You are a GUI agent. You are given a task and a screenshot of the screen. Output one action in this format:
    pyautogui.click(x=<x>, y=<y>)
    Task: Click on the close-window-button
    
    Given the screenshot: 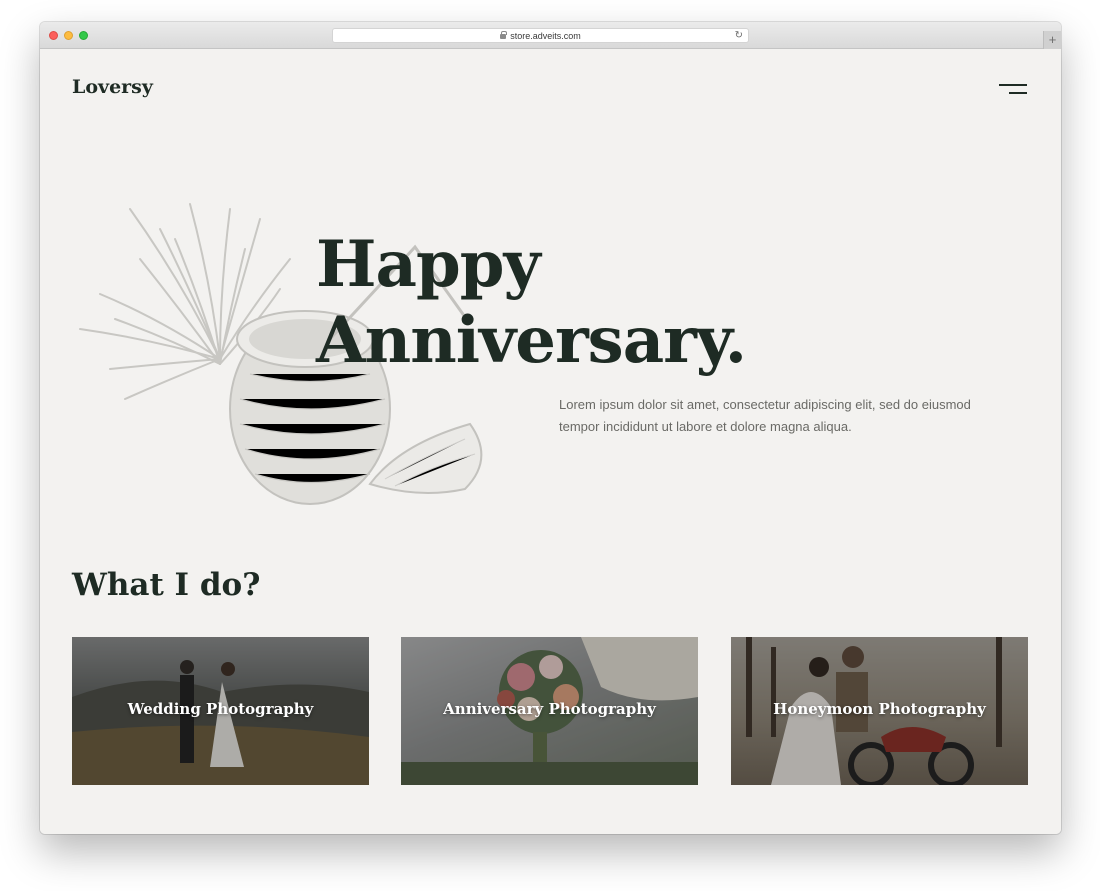 What is the action you would take?
    pyautogui.click(x=53, y=35)
    